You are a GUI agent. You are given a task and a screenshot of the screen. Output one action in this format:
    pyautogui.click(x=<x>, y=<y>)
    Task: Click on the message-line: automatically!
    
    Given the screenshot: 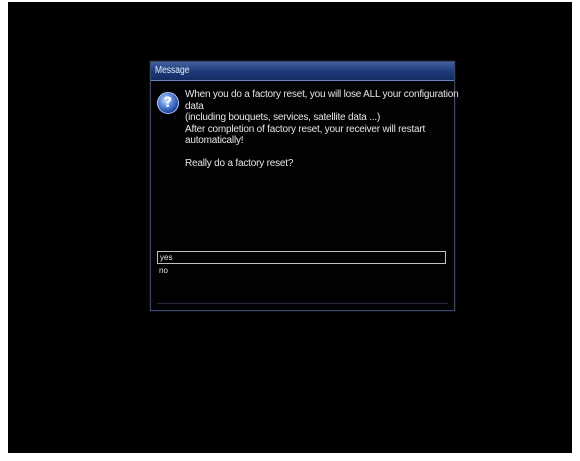 What is the action you would take?
    pyautogui.click(x=214, y=140)
    